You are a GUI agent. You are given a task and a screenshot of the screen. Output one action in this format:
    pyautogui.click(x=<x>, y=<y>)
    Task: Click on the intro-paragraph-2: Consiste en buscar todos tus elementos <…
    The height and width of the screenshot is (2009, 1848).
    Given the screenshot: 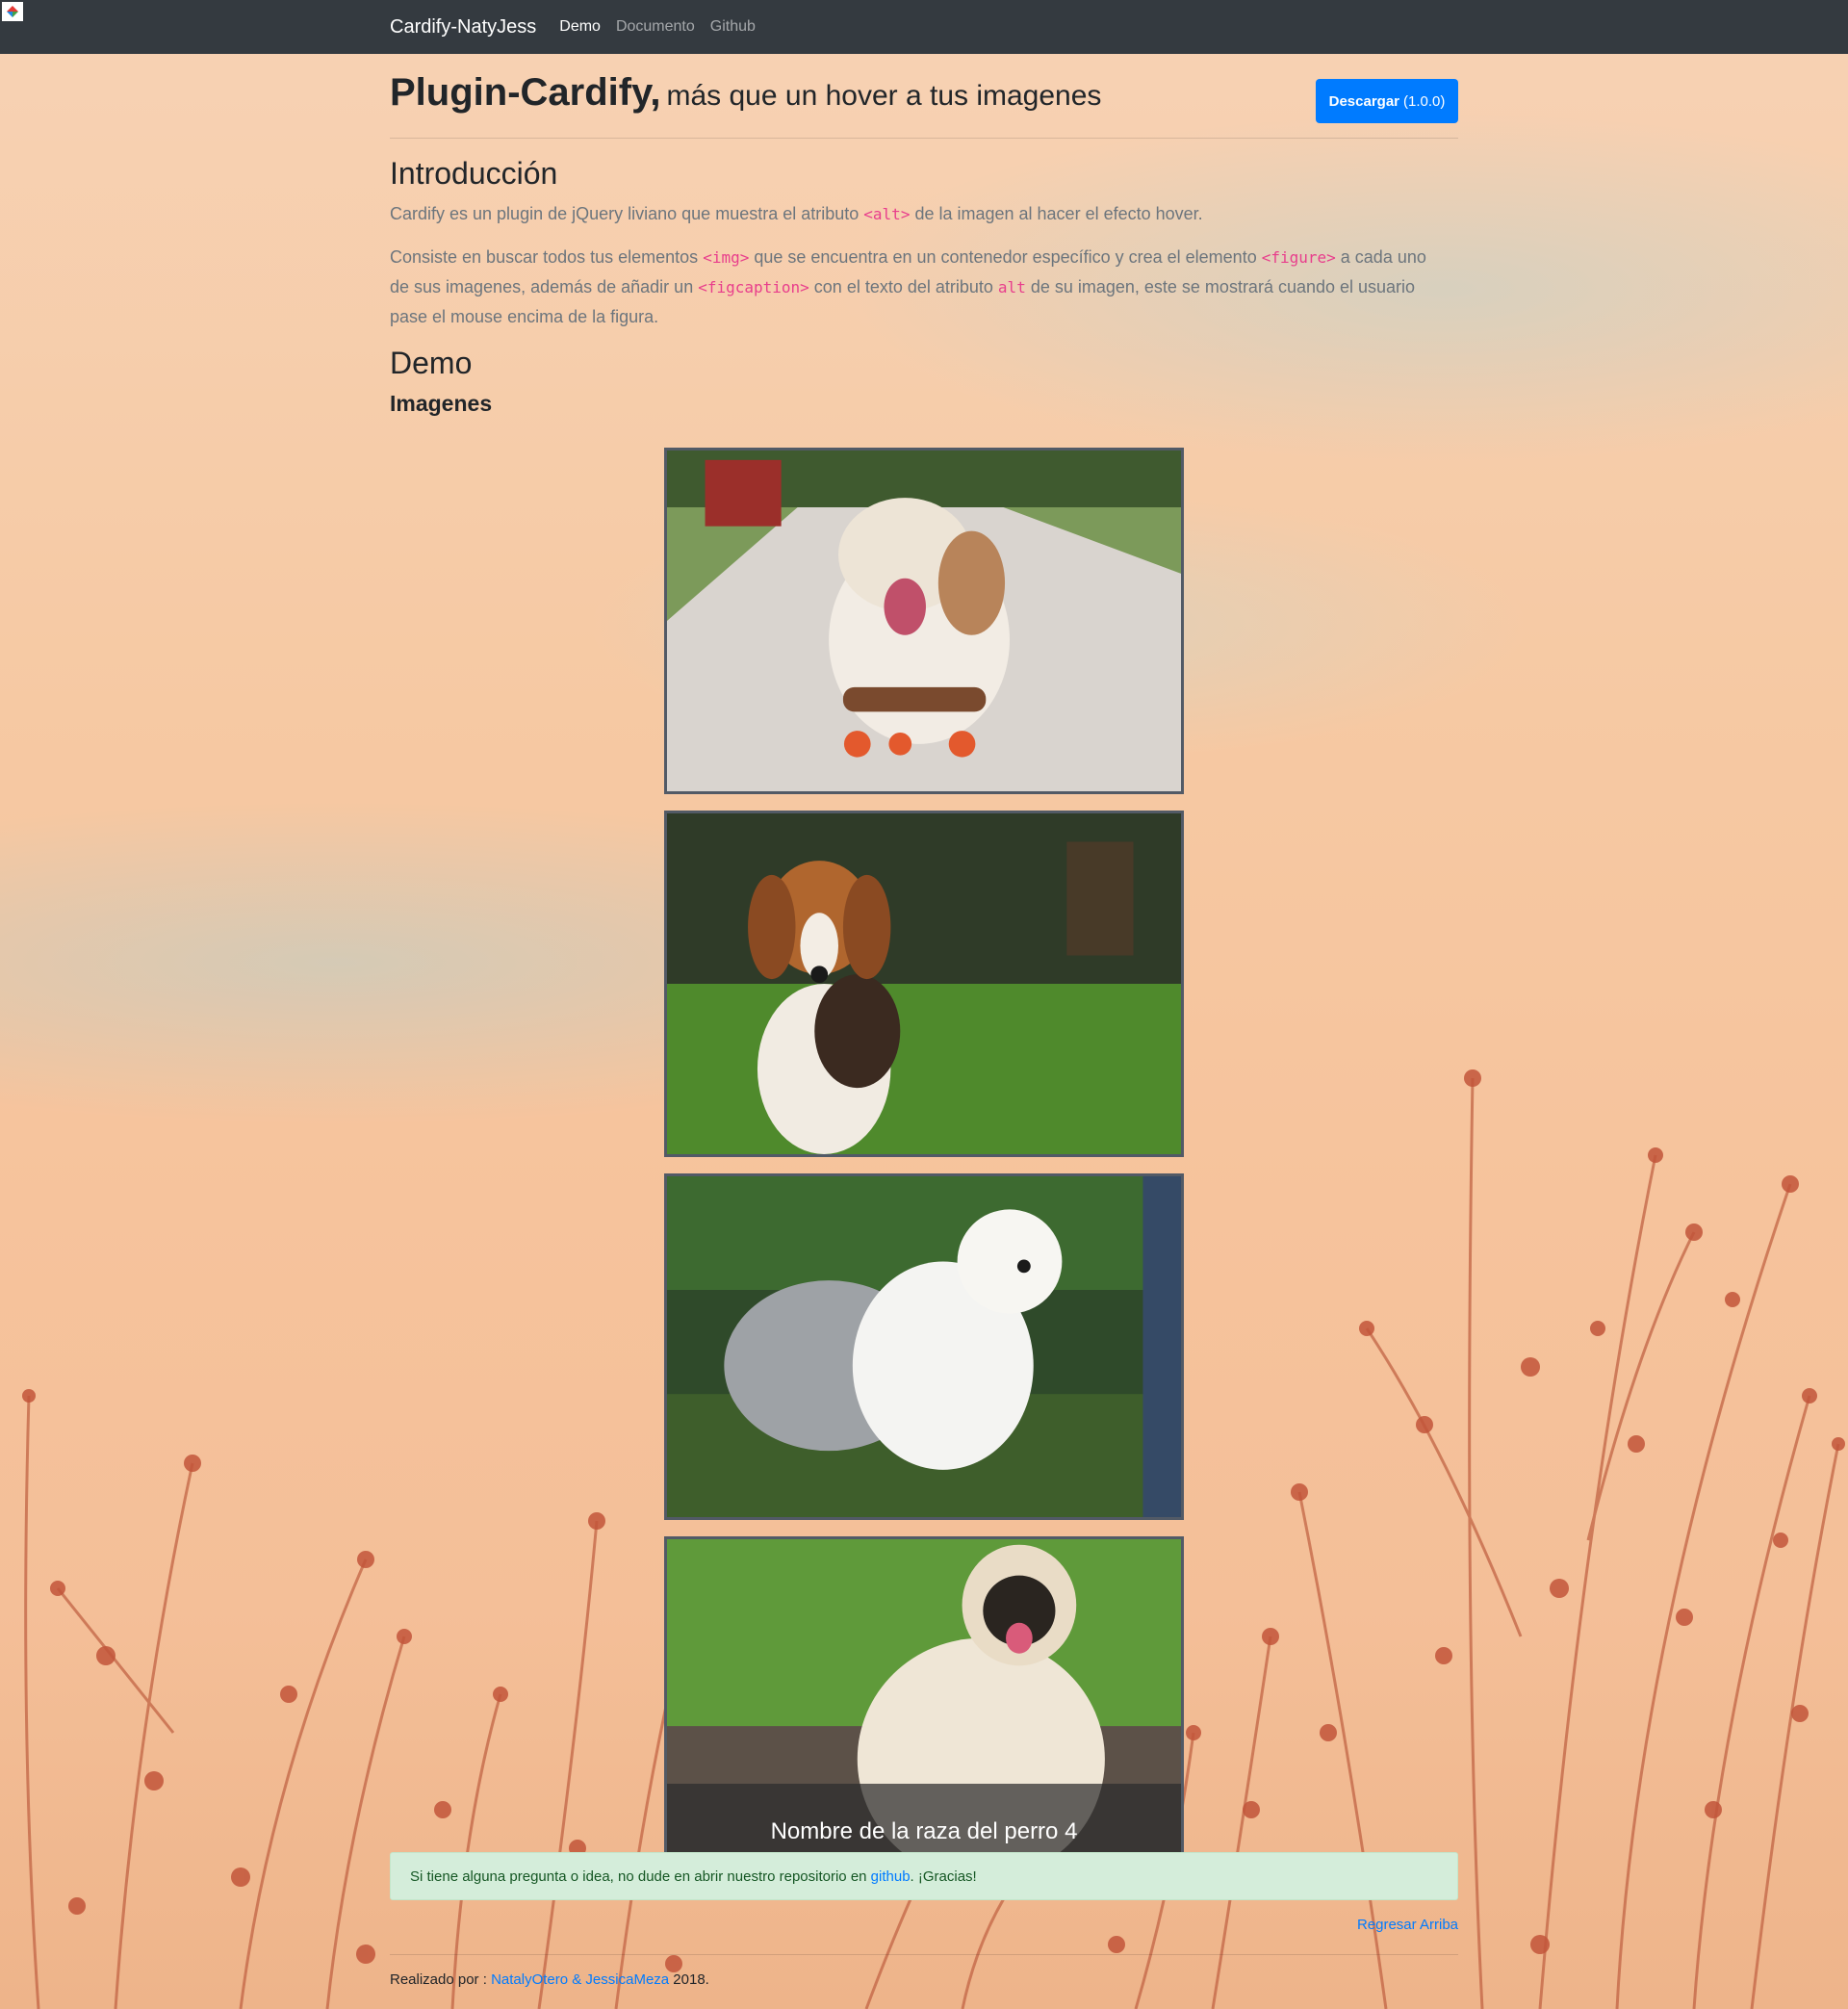 What is the action you would take?
    pyautogui.click(x=914, y=287)
    